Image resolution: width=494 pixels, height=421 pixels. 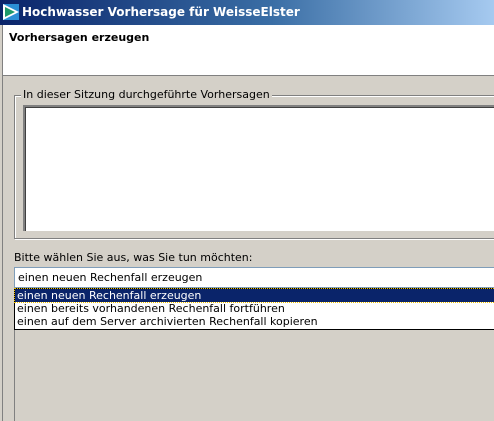 I want to click on header-panel: Vorhersagen erzeugen, so click(x=248, y=50).